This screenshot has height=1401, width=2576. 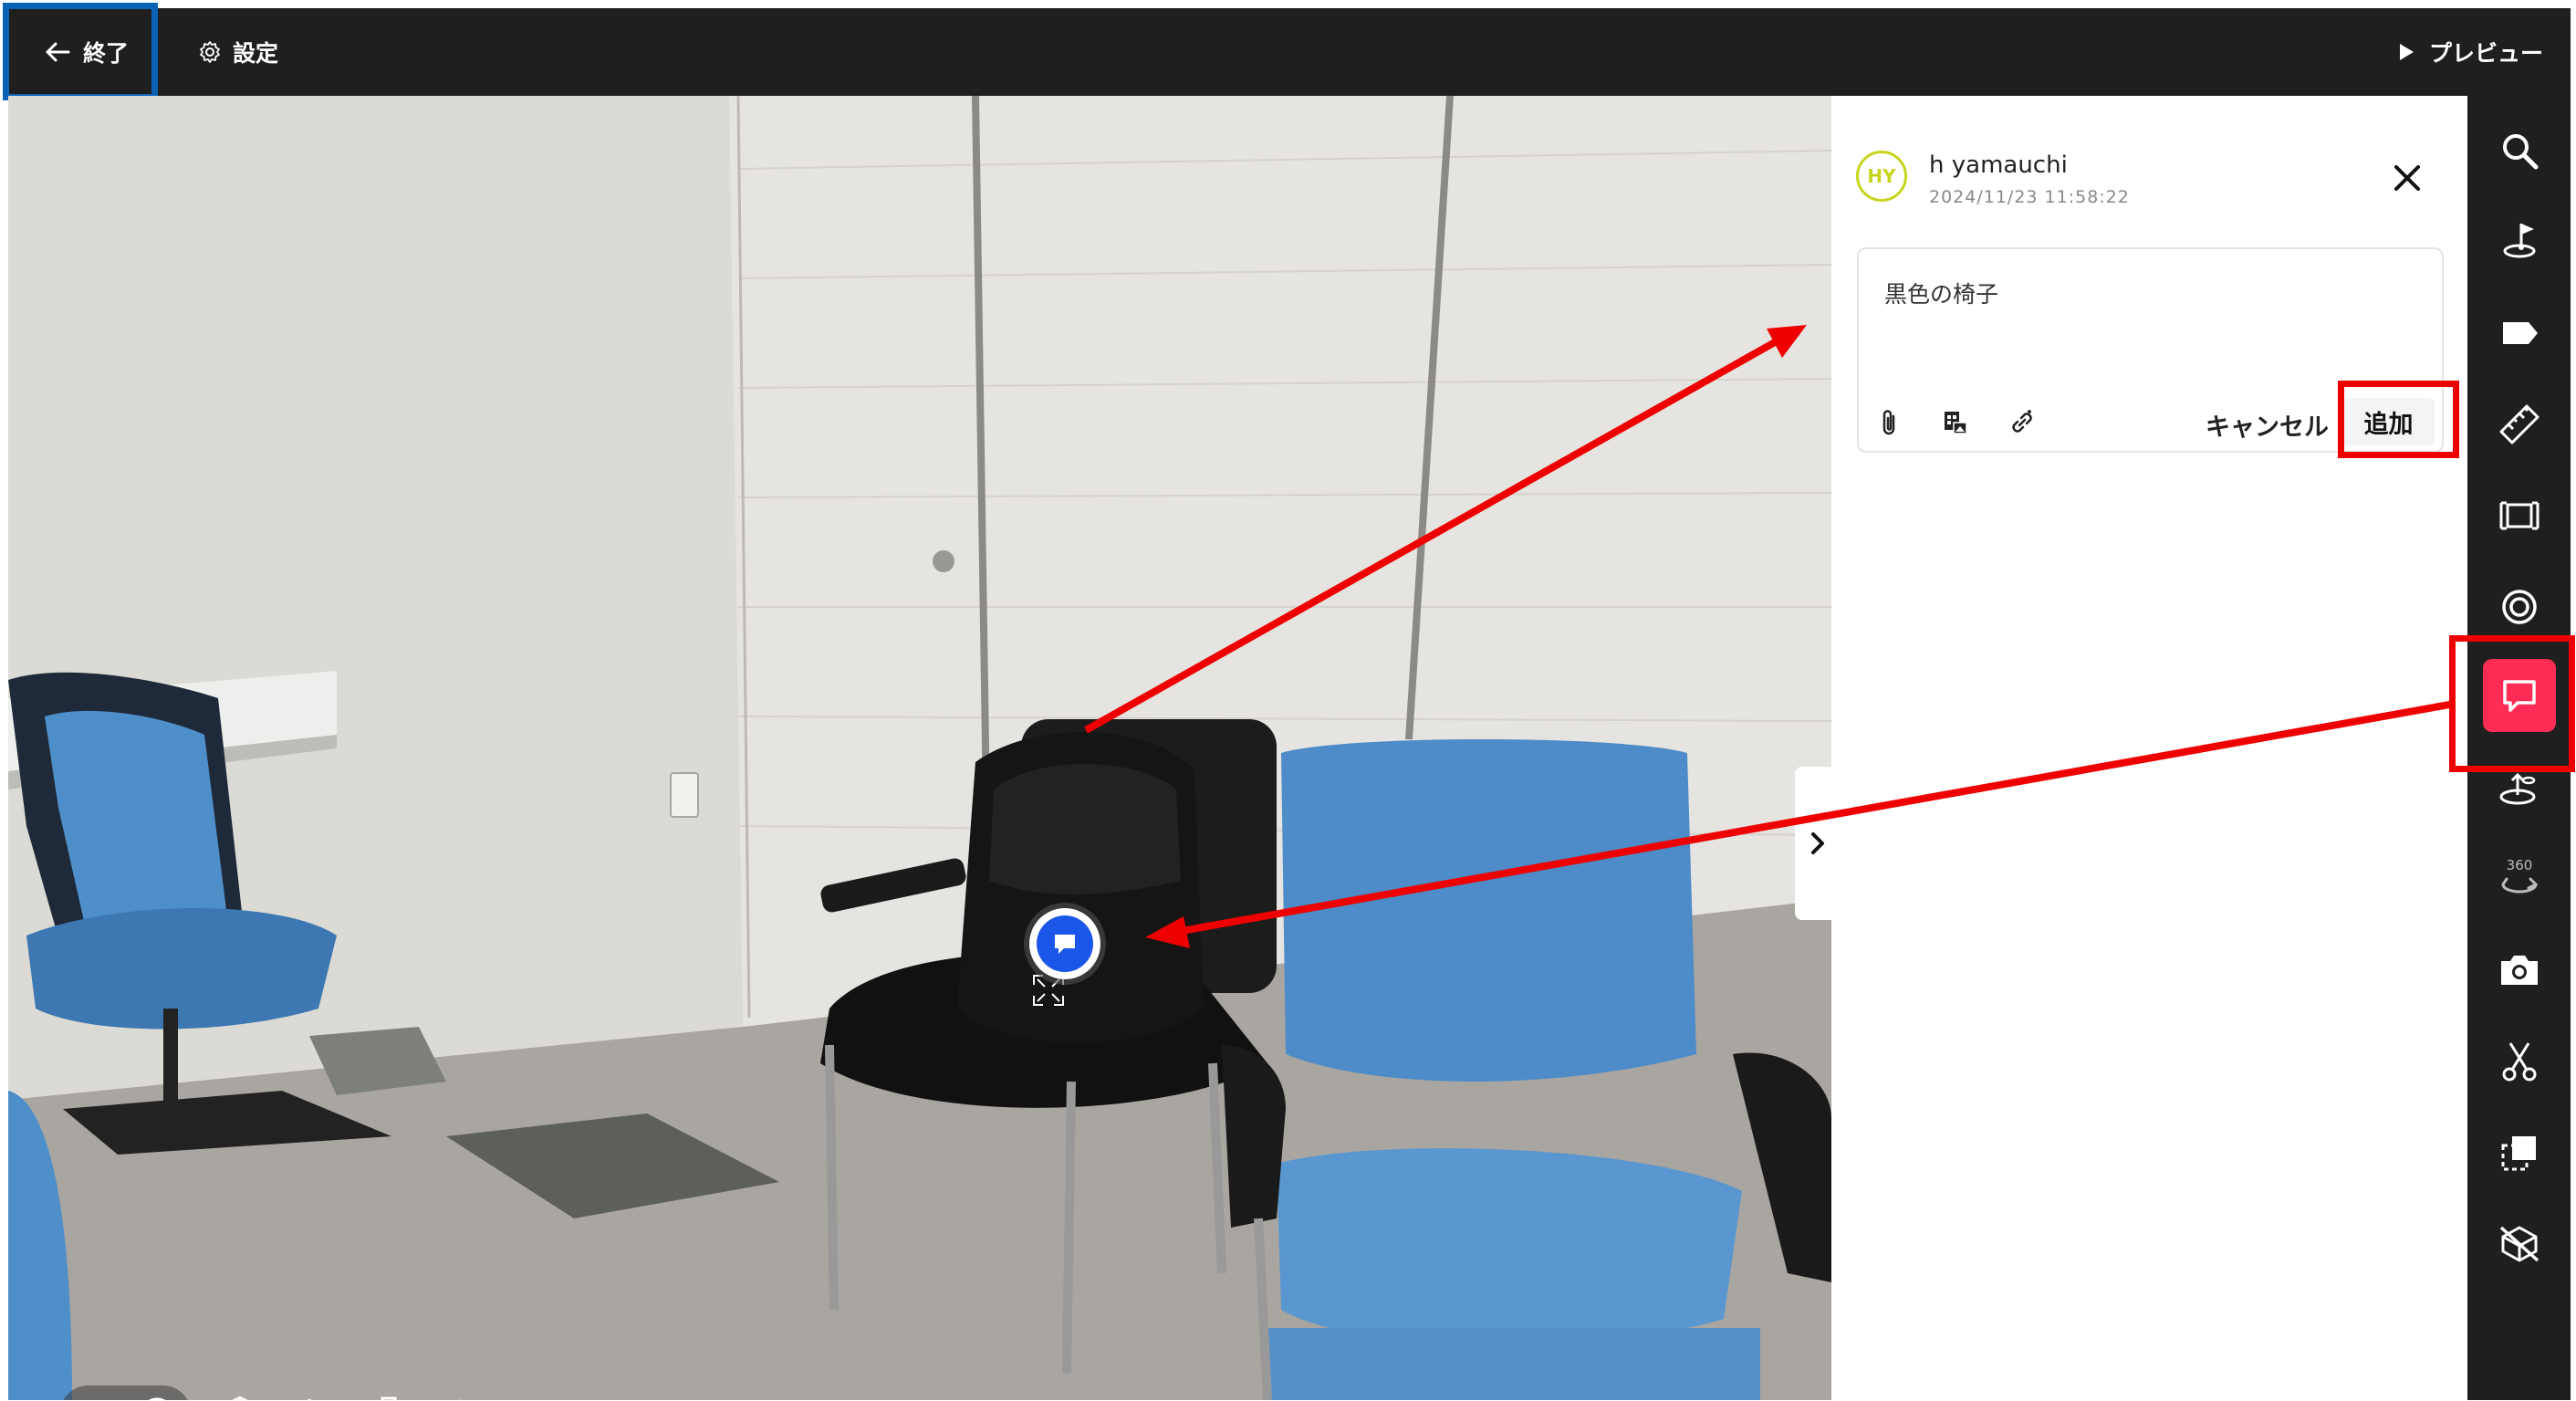 I want to click on toolbar-search, so click(x=2519, y=150).